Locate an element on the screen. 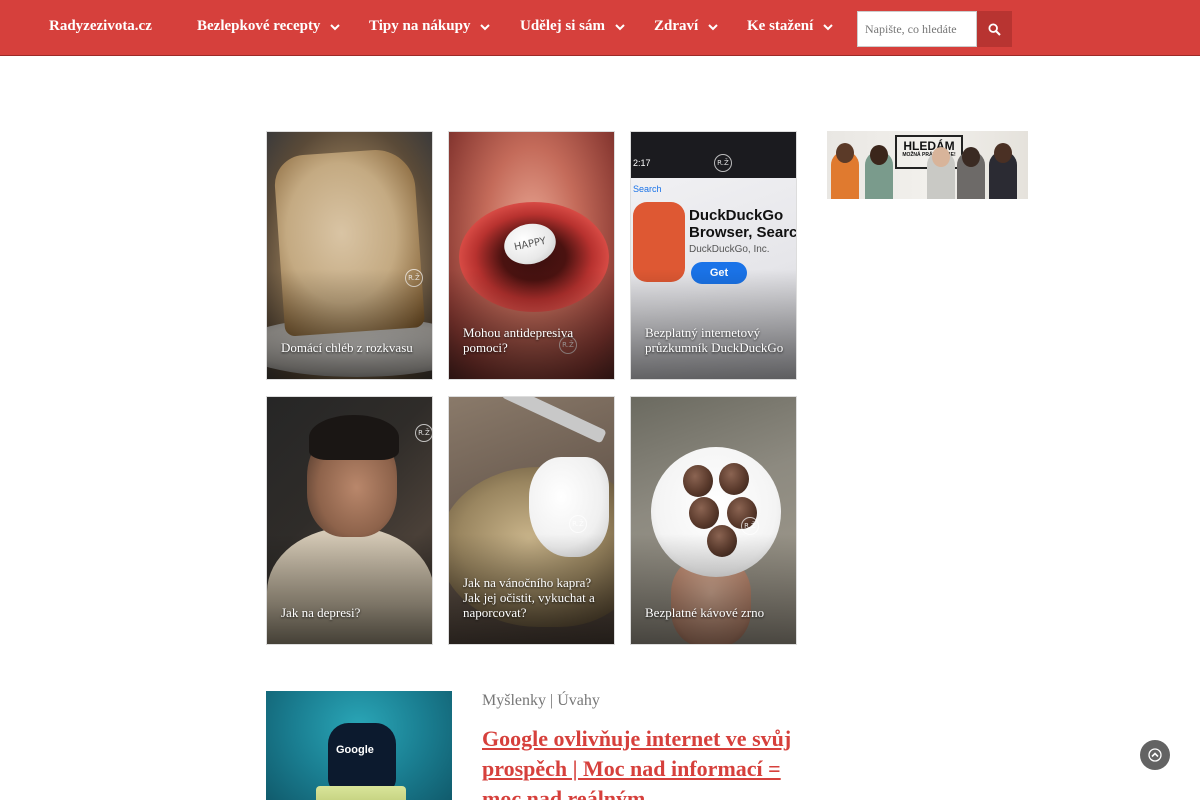 Image resolution: width=1200 pixels, height=800 pixels. chevron-up-icon is located at coordinates (1155, 755).